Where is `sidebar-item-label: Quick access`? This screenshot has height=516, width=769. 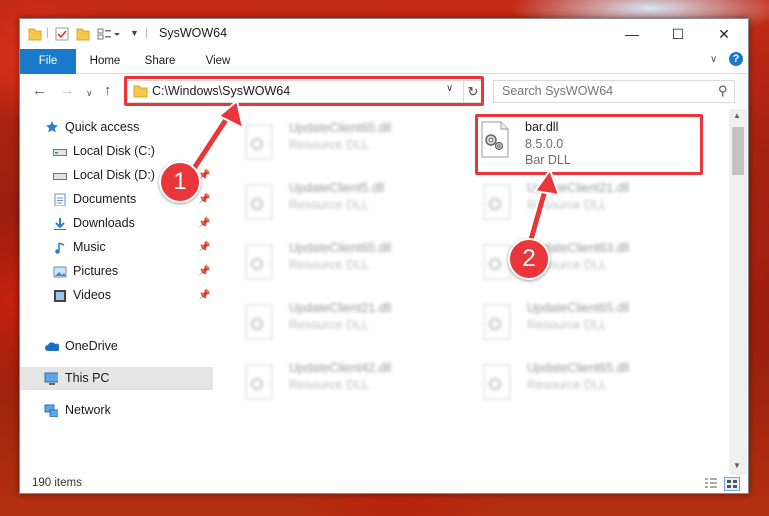 sidebar-item-label: Quick access is located at coordinates (102, 127).